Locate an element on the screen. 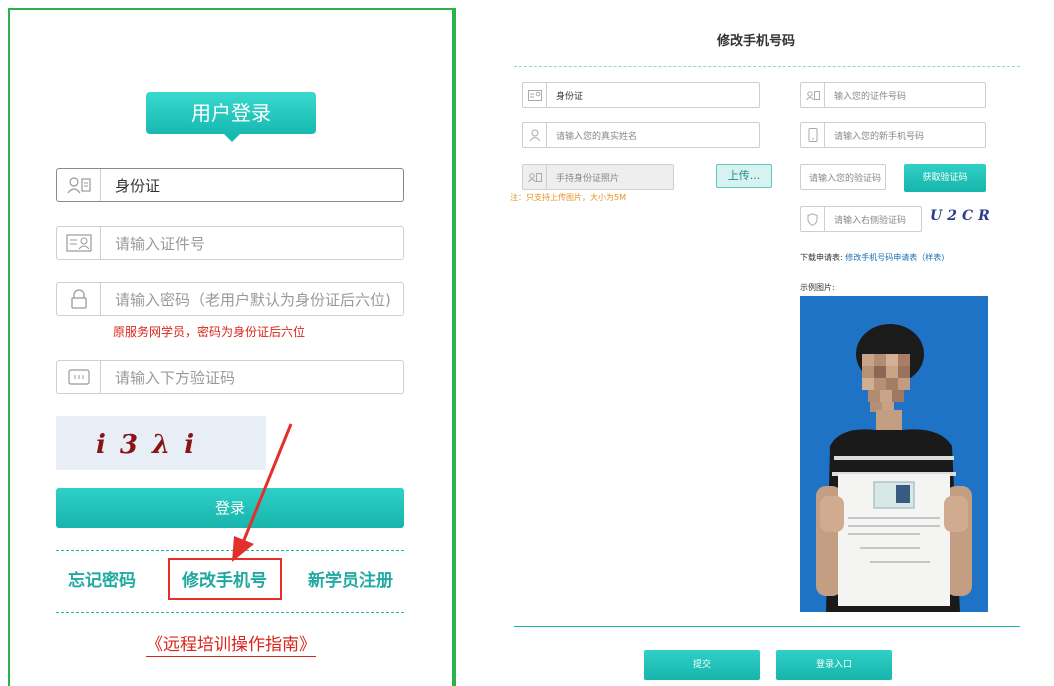  login-title-banner: 用户登录 is located at coordinates (231, 113).